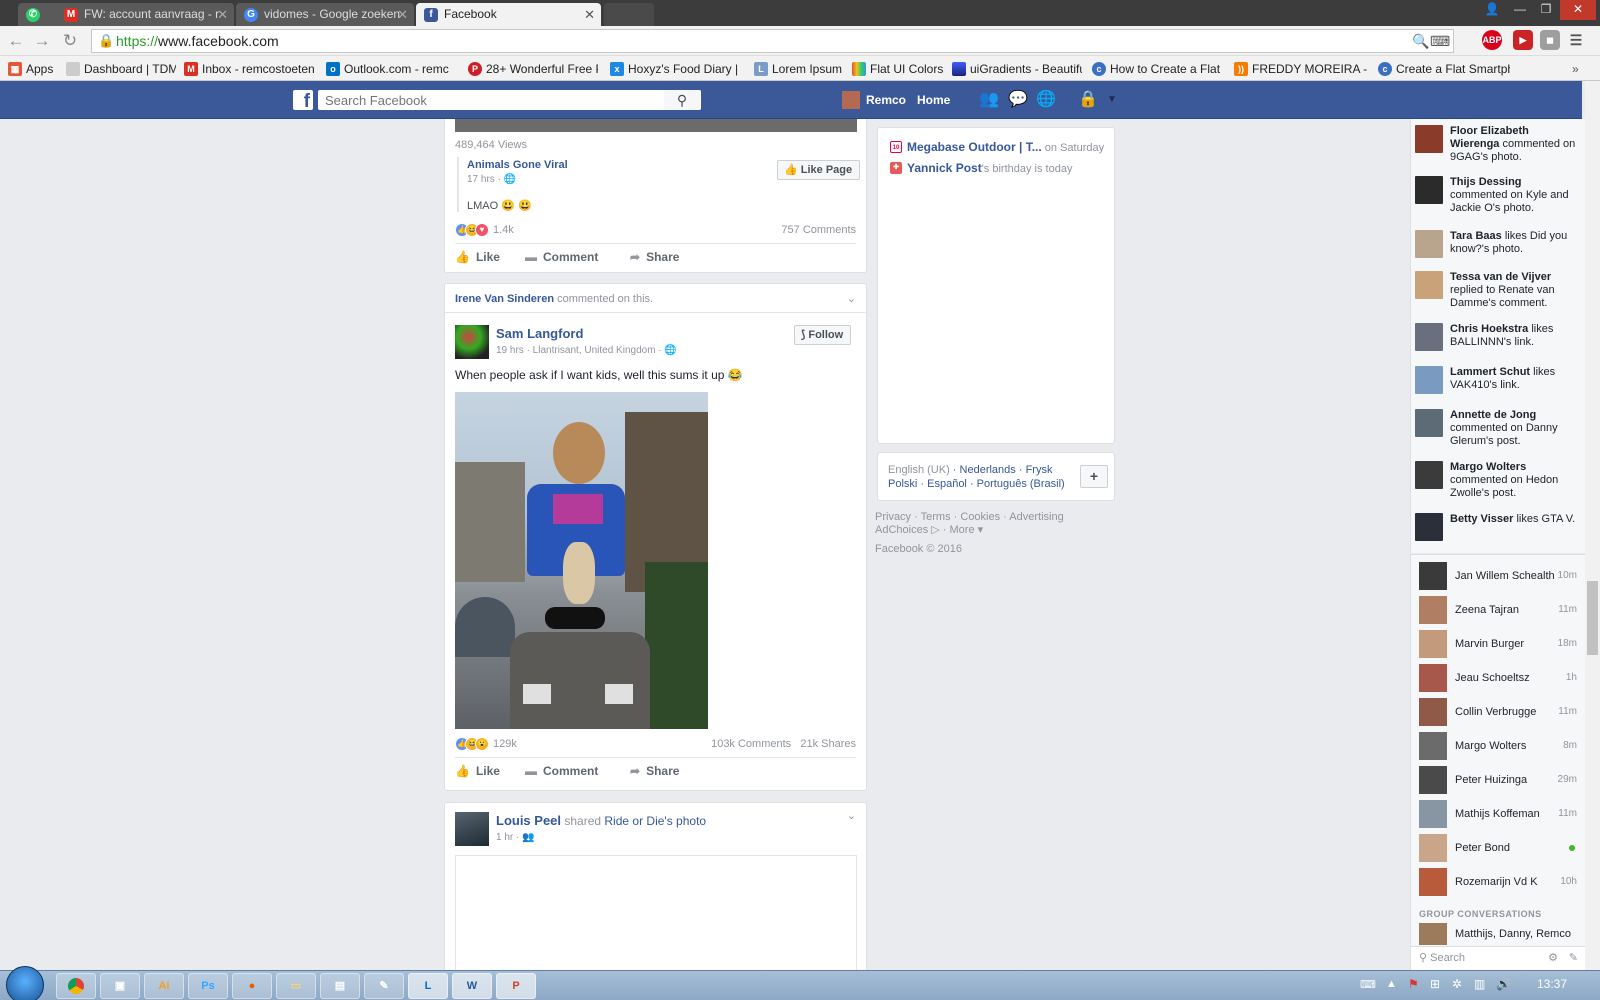  What do you see at coordinates (874, 100) in the screenshot?
I see `profile-link: Remco` at bounding box center [874, 100].